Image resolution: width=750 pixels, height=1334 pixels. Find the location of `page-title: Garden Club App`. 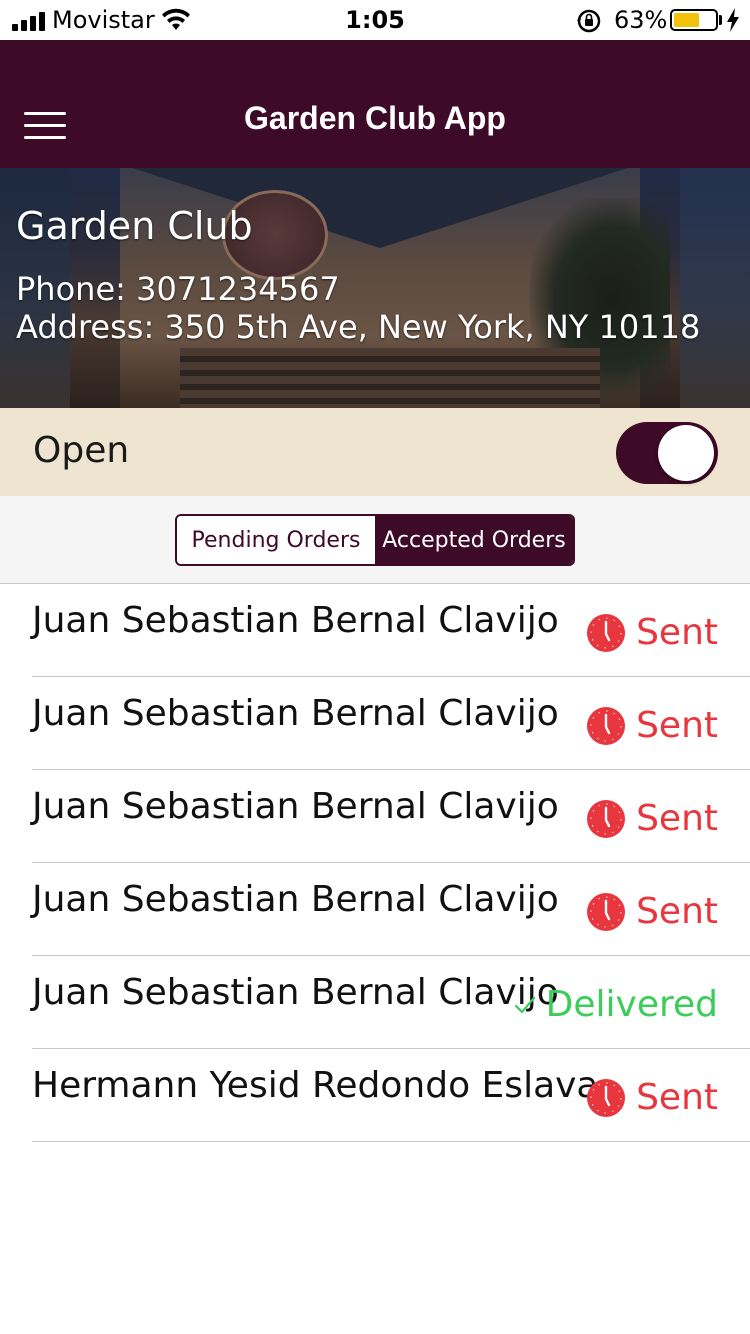

page-title: Garden Club App is located at coordinates (375, 118).